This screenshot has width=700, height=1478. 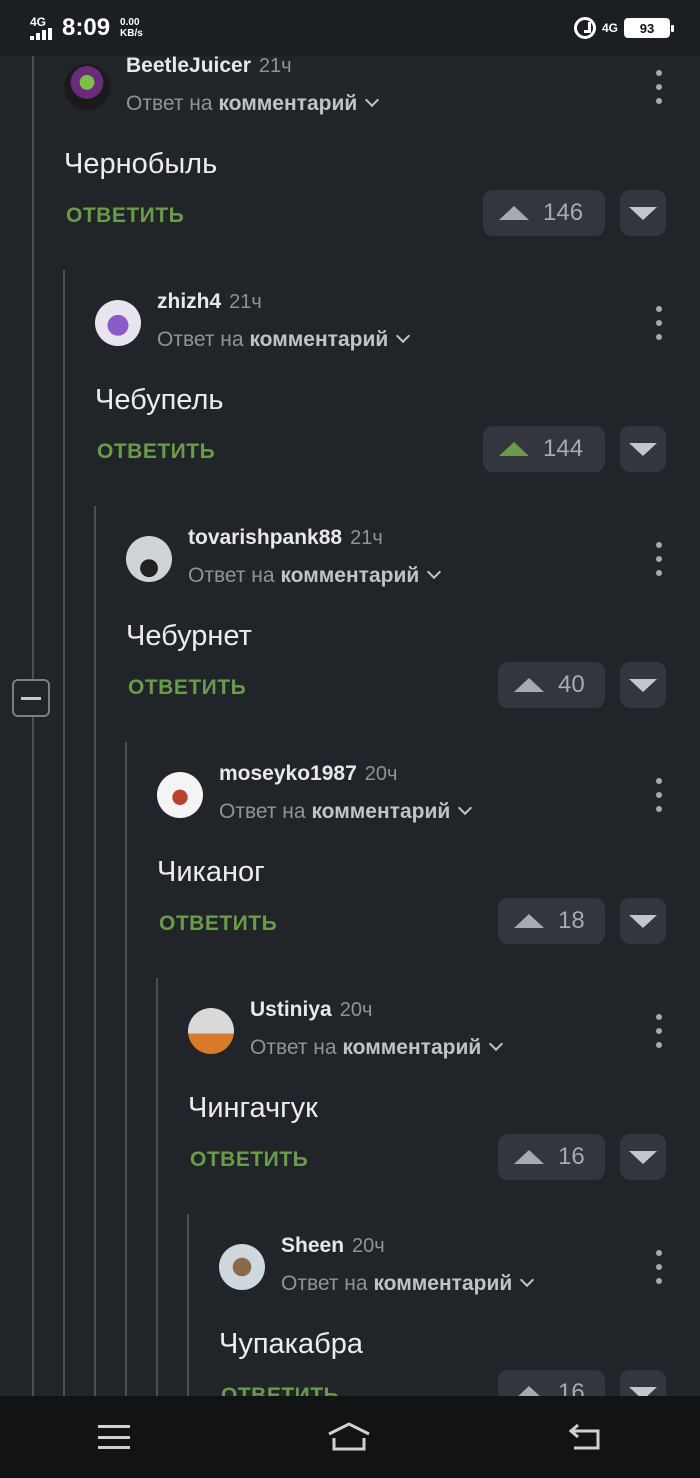 I want to click on vote-count: 146, so click(x=563, y=212).